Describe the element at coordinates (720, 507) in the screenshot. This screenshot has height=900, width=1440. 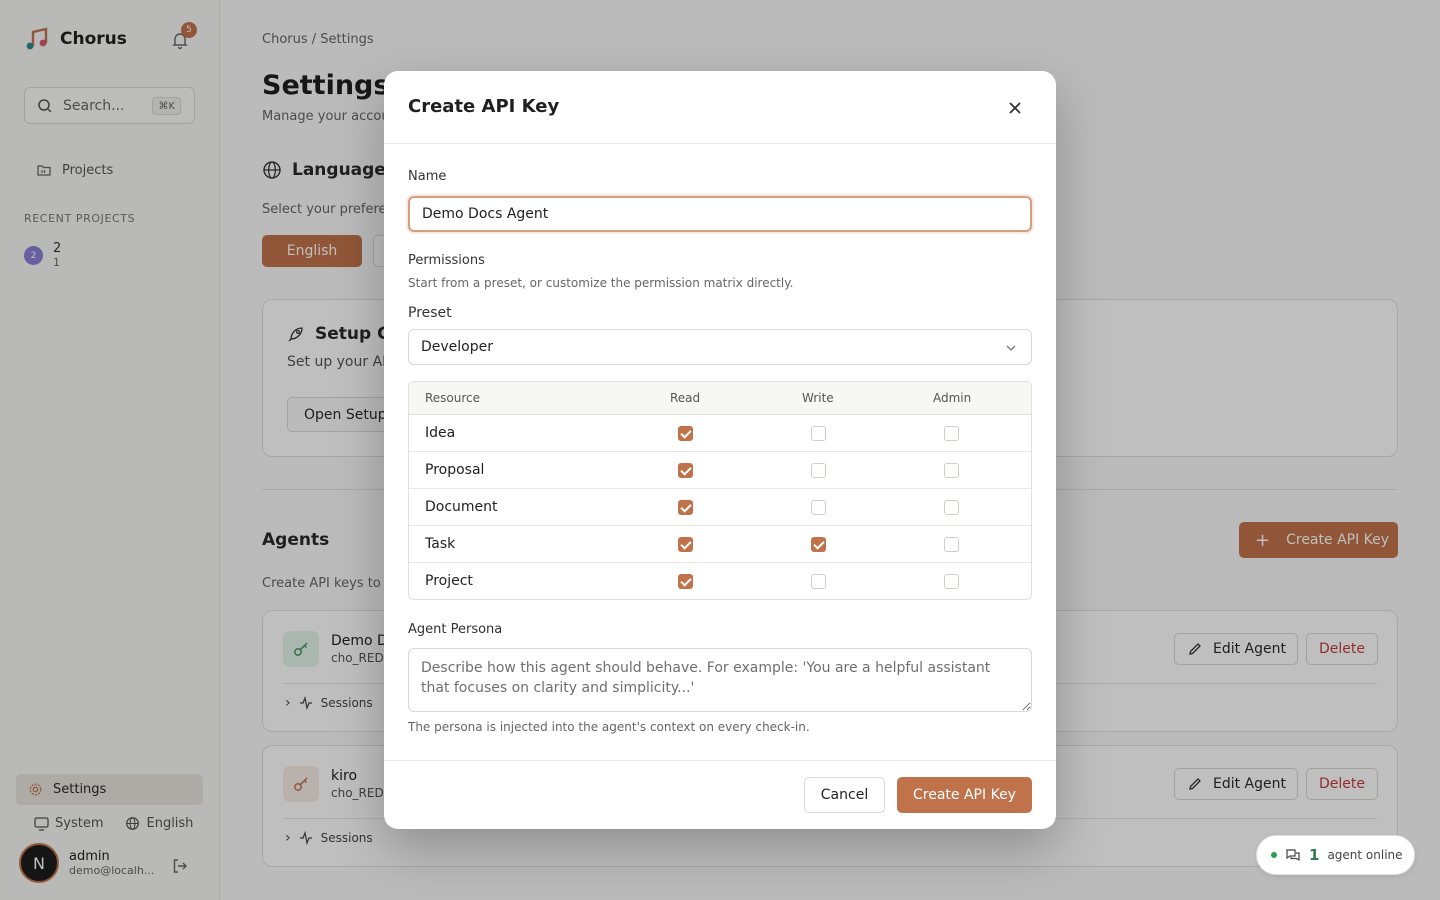
I see `table-row: Document` at that location.